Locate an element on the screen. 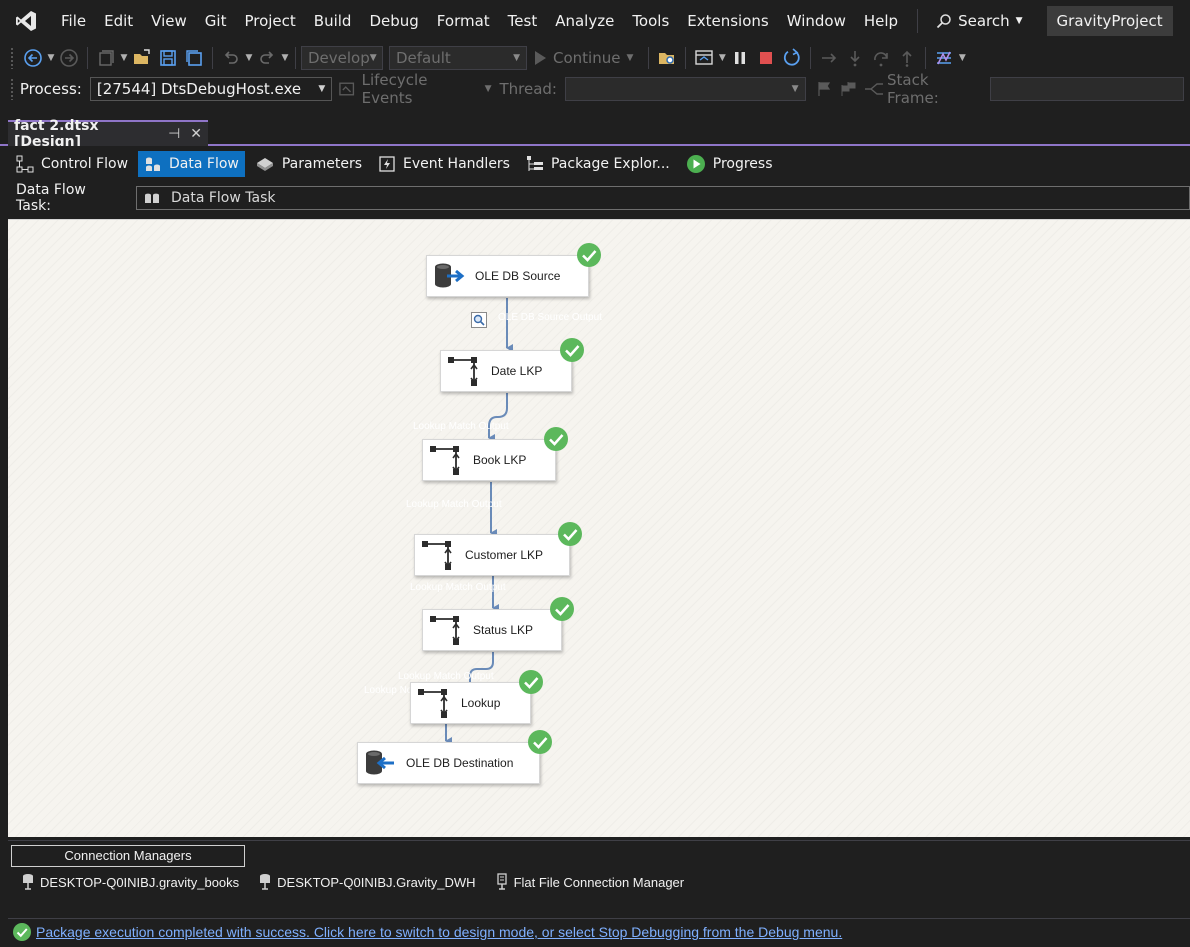 Image resolution: width=1190 pixels, height=947 pixels. menu-build: Build is located at coordinates (333, 21).